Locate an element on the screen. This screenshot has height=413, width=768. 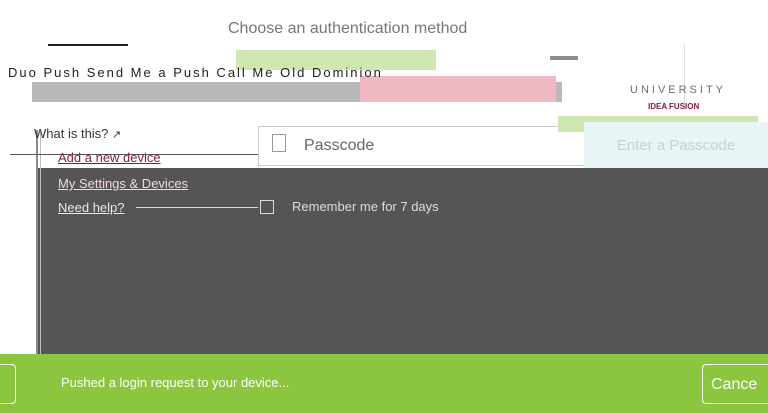
cancel-button: Cance is located at coordinates (735, 384).